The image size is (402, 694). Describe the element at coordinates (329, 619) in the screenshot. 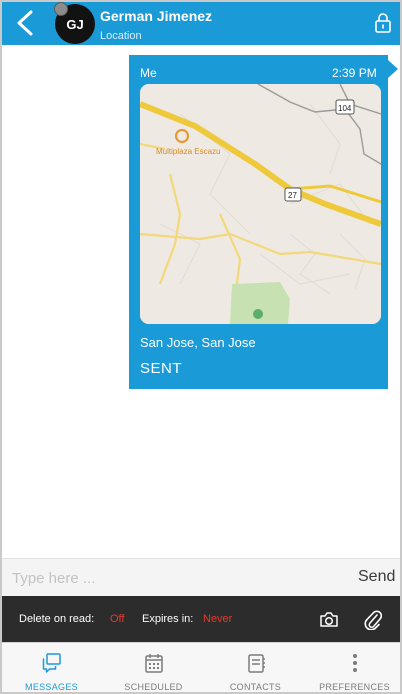

I see `camera-icon` at that location.